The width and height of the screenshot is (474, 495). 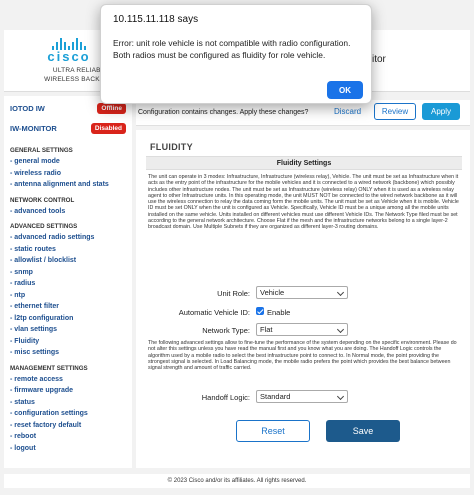 I want to click on logo-text: cisco, so click(x=69, y=56).